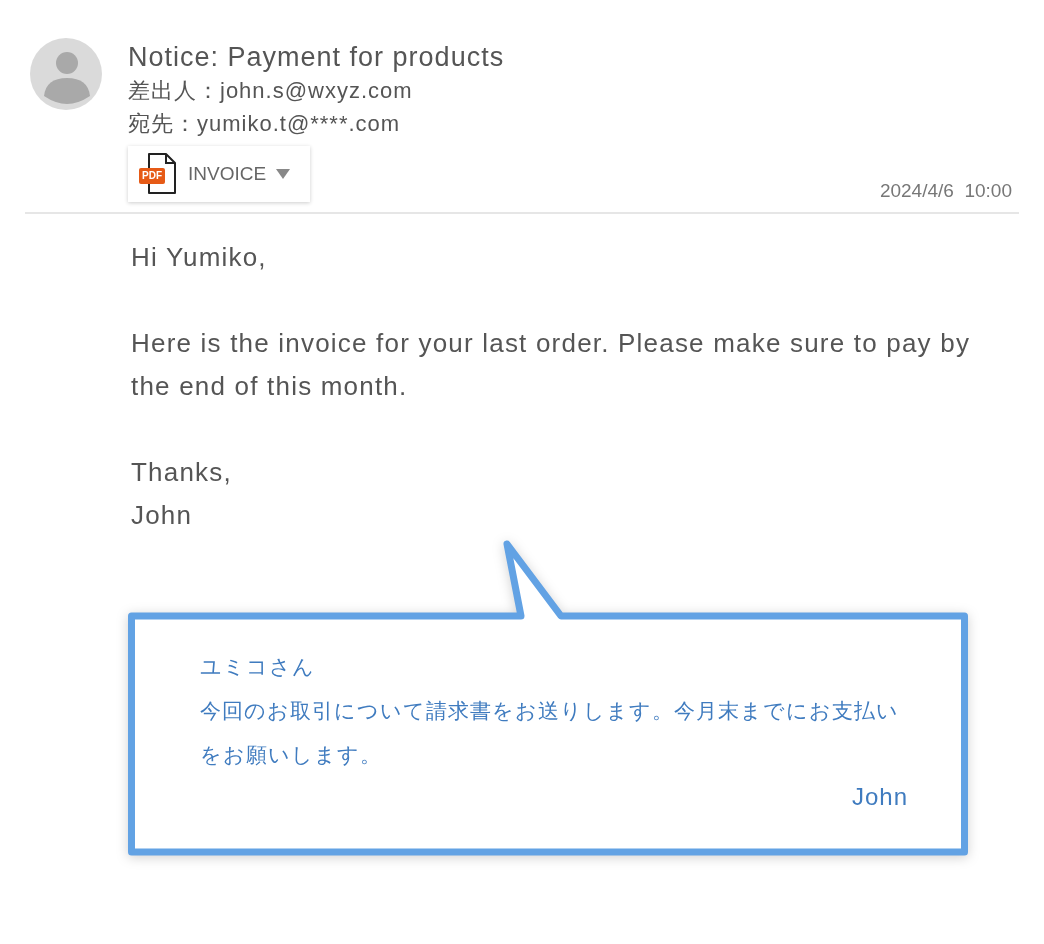 This screenshot has width=1044, height=944. I want to click on body-paragraph: Here is the invoice for your last order. Please make sure to pay by the end of this month., so click(551, 365).